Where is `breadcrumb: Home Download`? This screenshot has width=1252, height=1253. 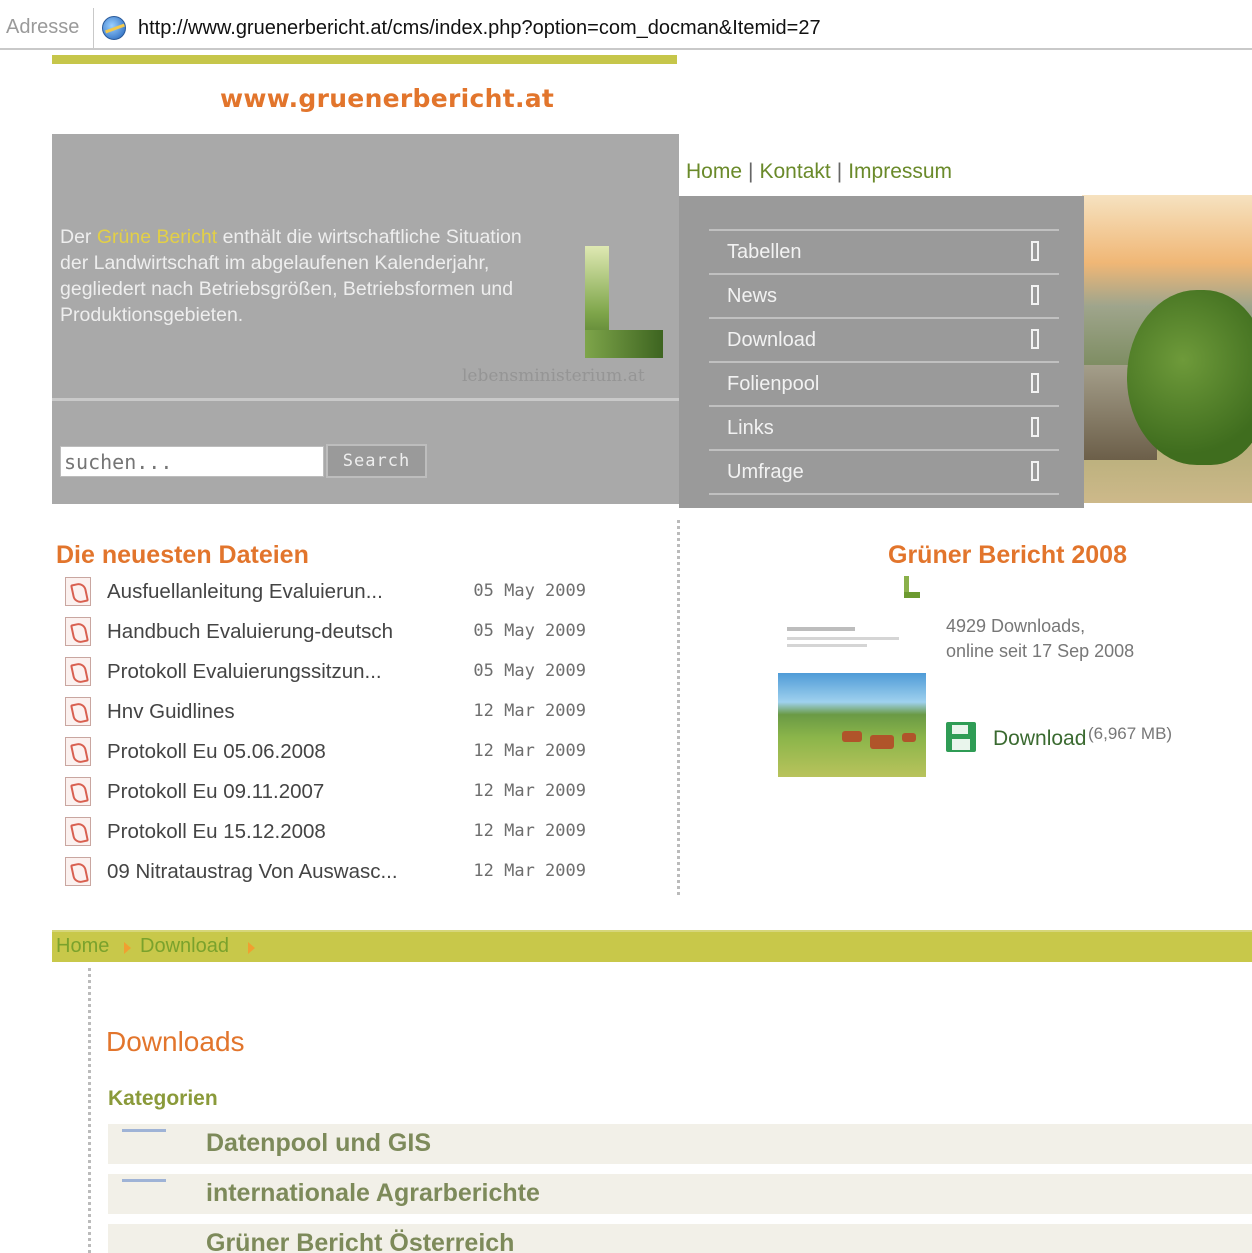
breadcrumb: Home Download is located at coordinates (652, 946).